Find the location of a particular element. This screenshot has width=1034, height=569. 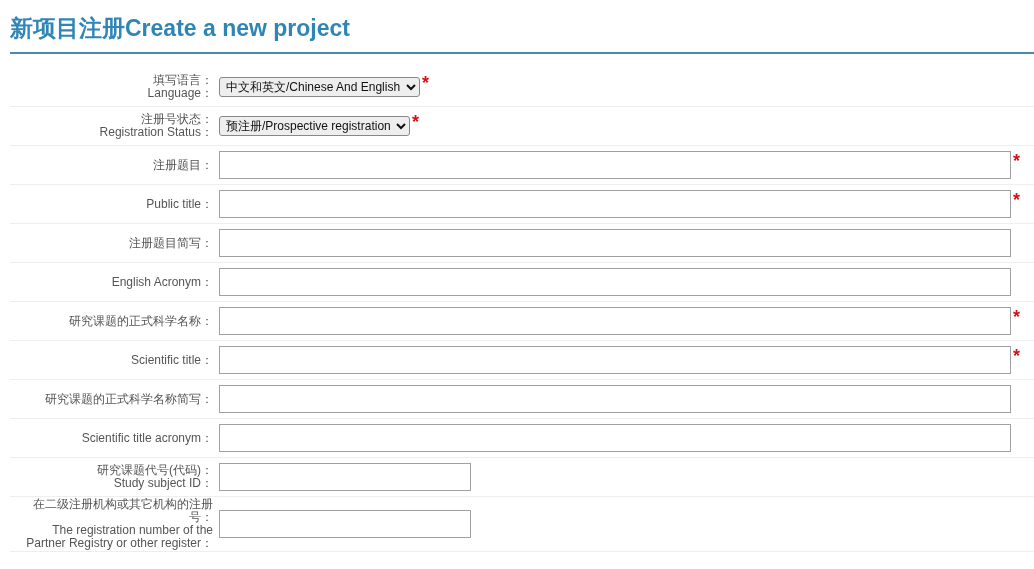

dropdown-select: 中文和英文/Chinese And English is located at coordinates (319, 87).